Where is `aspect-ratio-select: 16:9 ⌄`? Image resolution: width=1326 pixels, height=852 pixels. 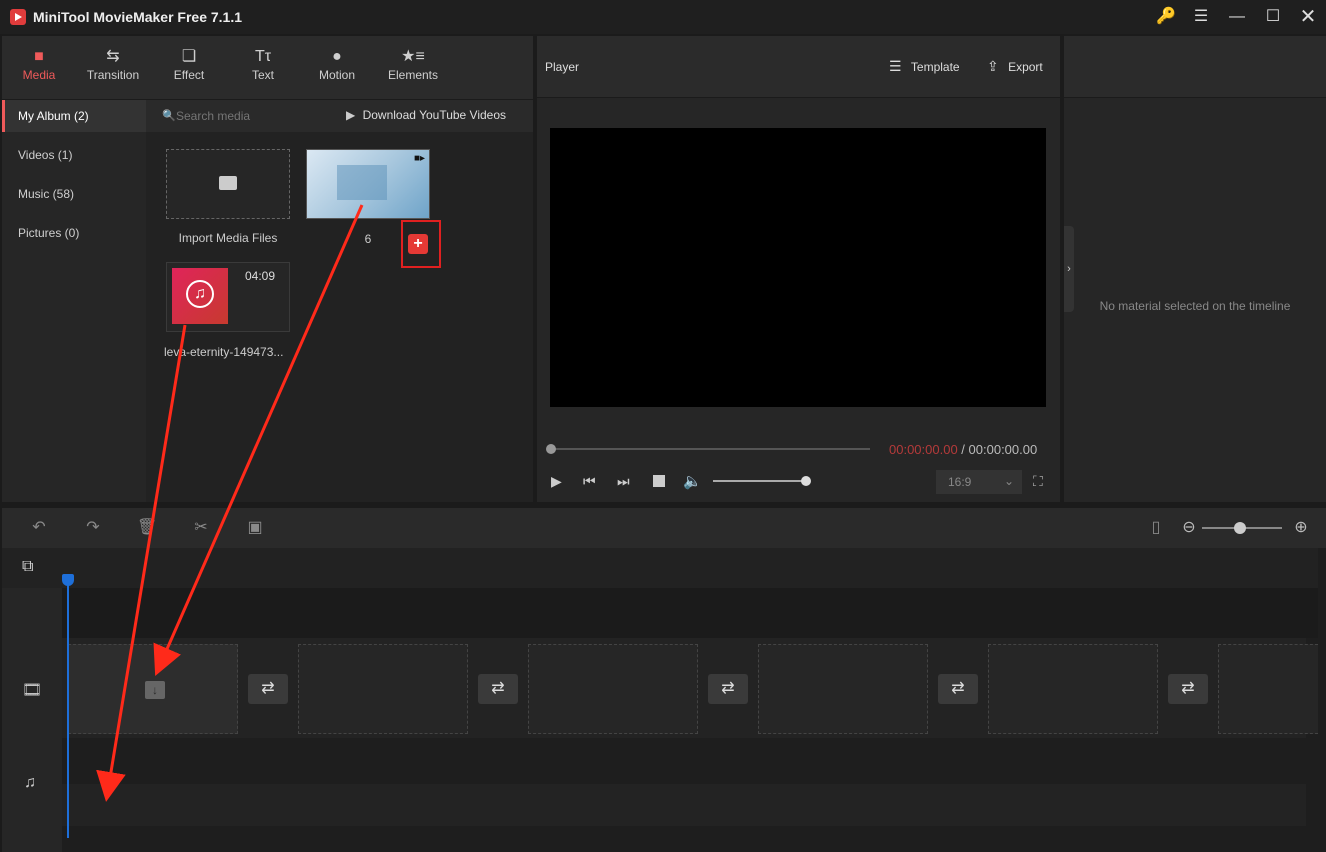
aspect-ratio-select: 16:9 ⌄ is located at coordinates (979, 482).